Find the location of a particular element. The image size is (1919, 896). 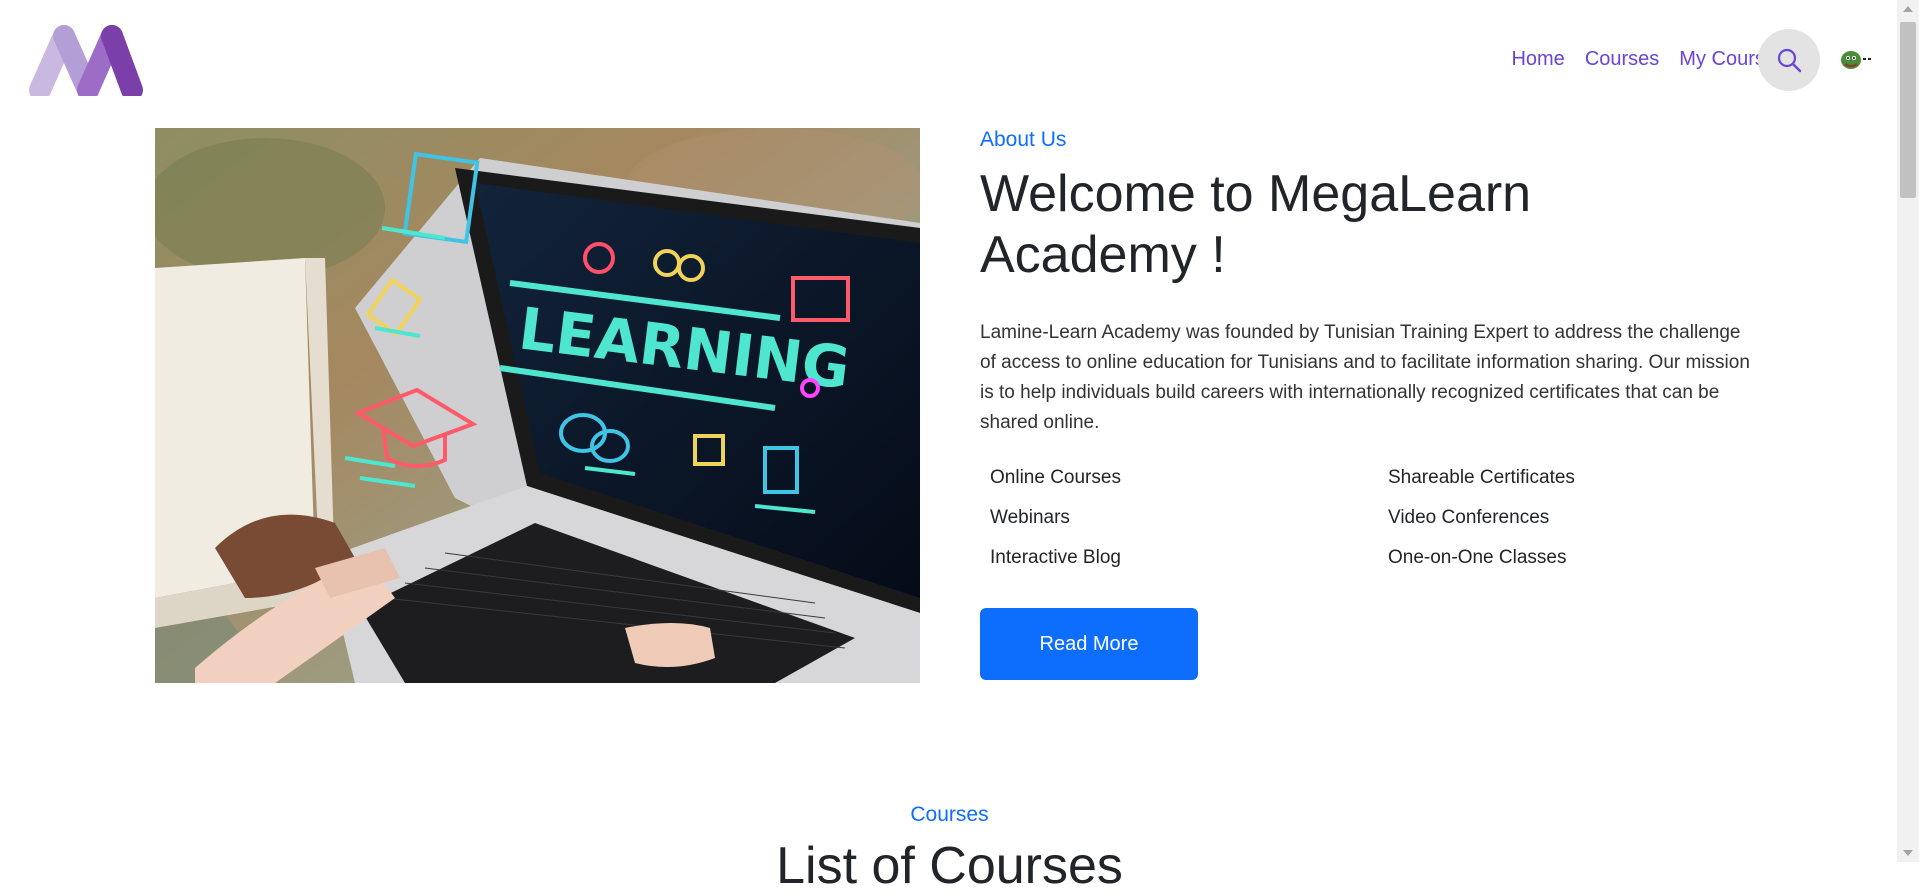

nav-link-courses: Courses is located at coordinates (1622, 59).